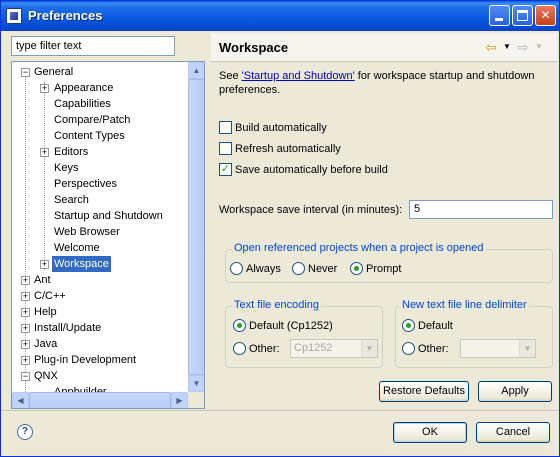 This screenshot has width=560, height=457. What do you see at coordinates (85, 360) in the screenshot?
I see `tree-item-label: Plug-in Development` at bounding box center [85, 360].